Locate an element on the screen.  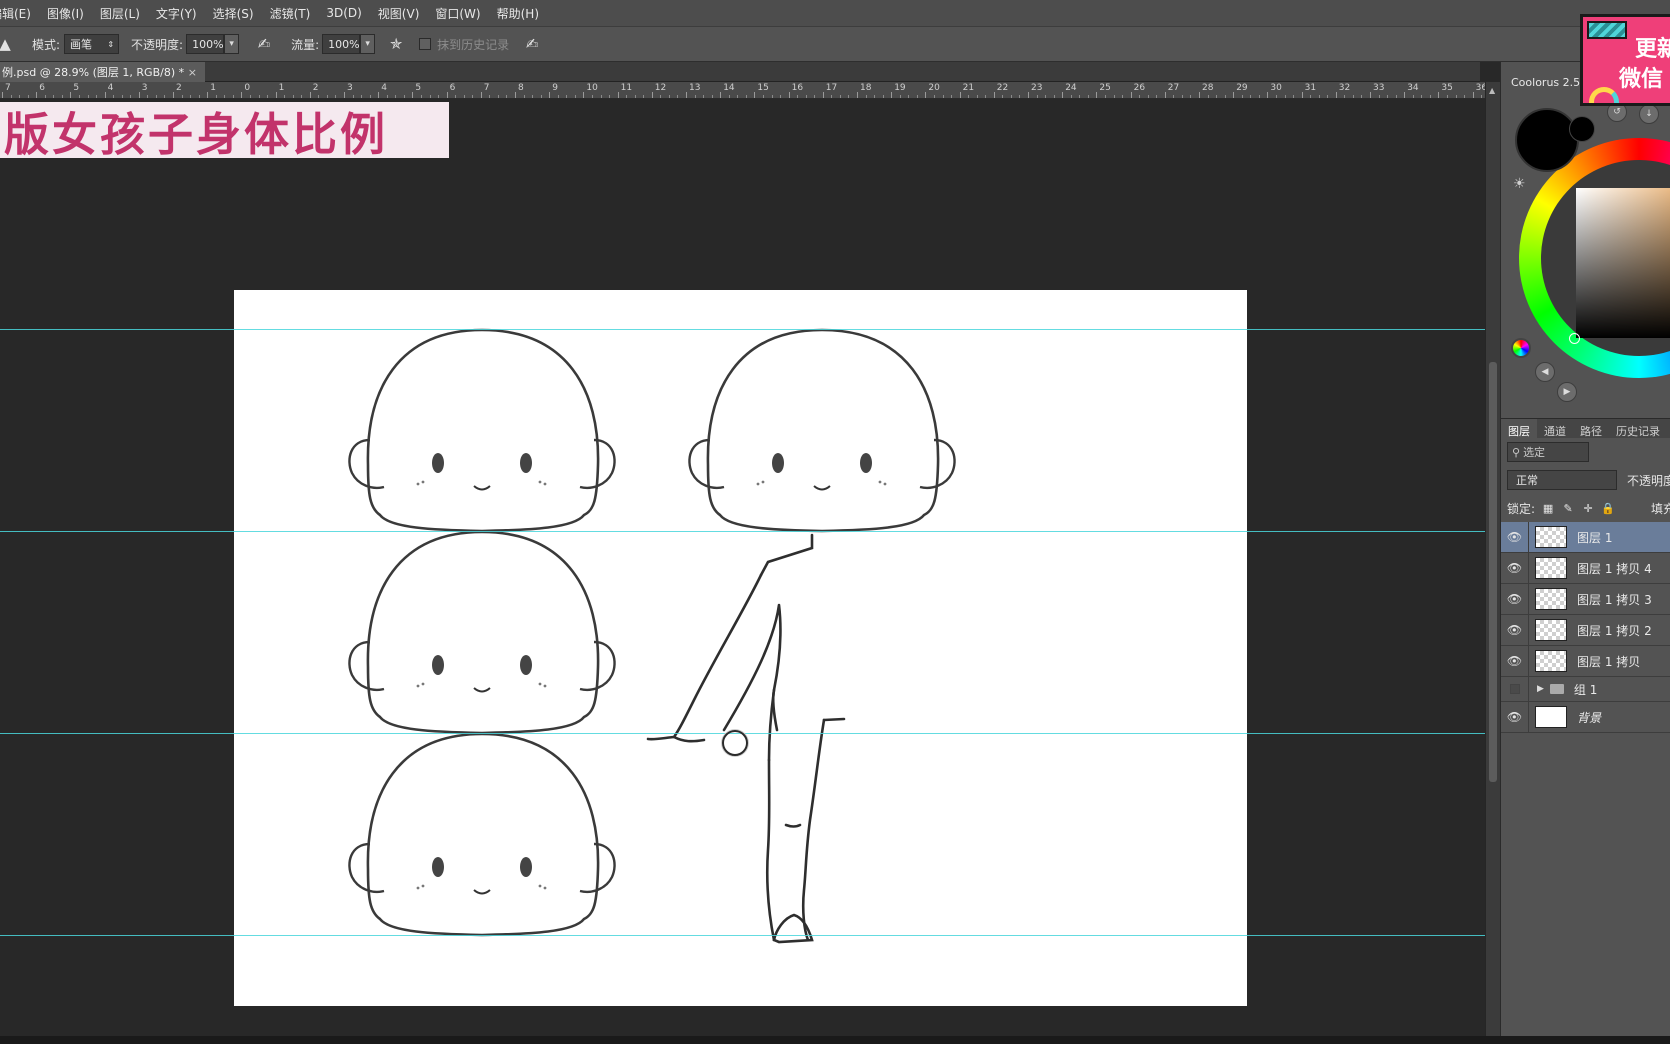
history-label: 抹到历史记录 is located at coordinates (473, 44).